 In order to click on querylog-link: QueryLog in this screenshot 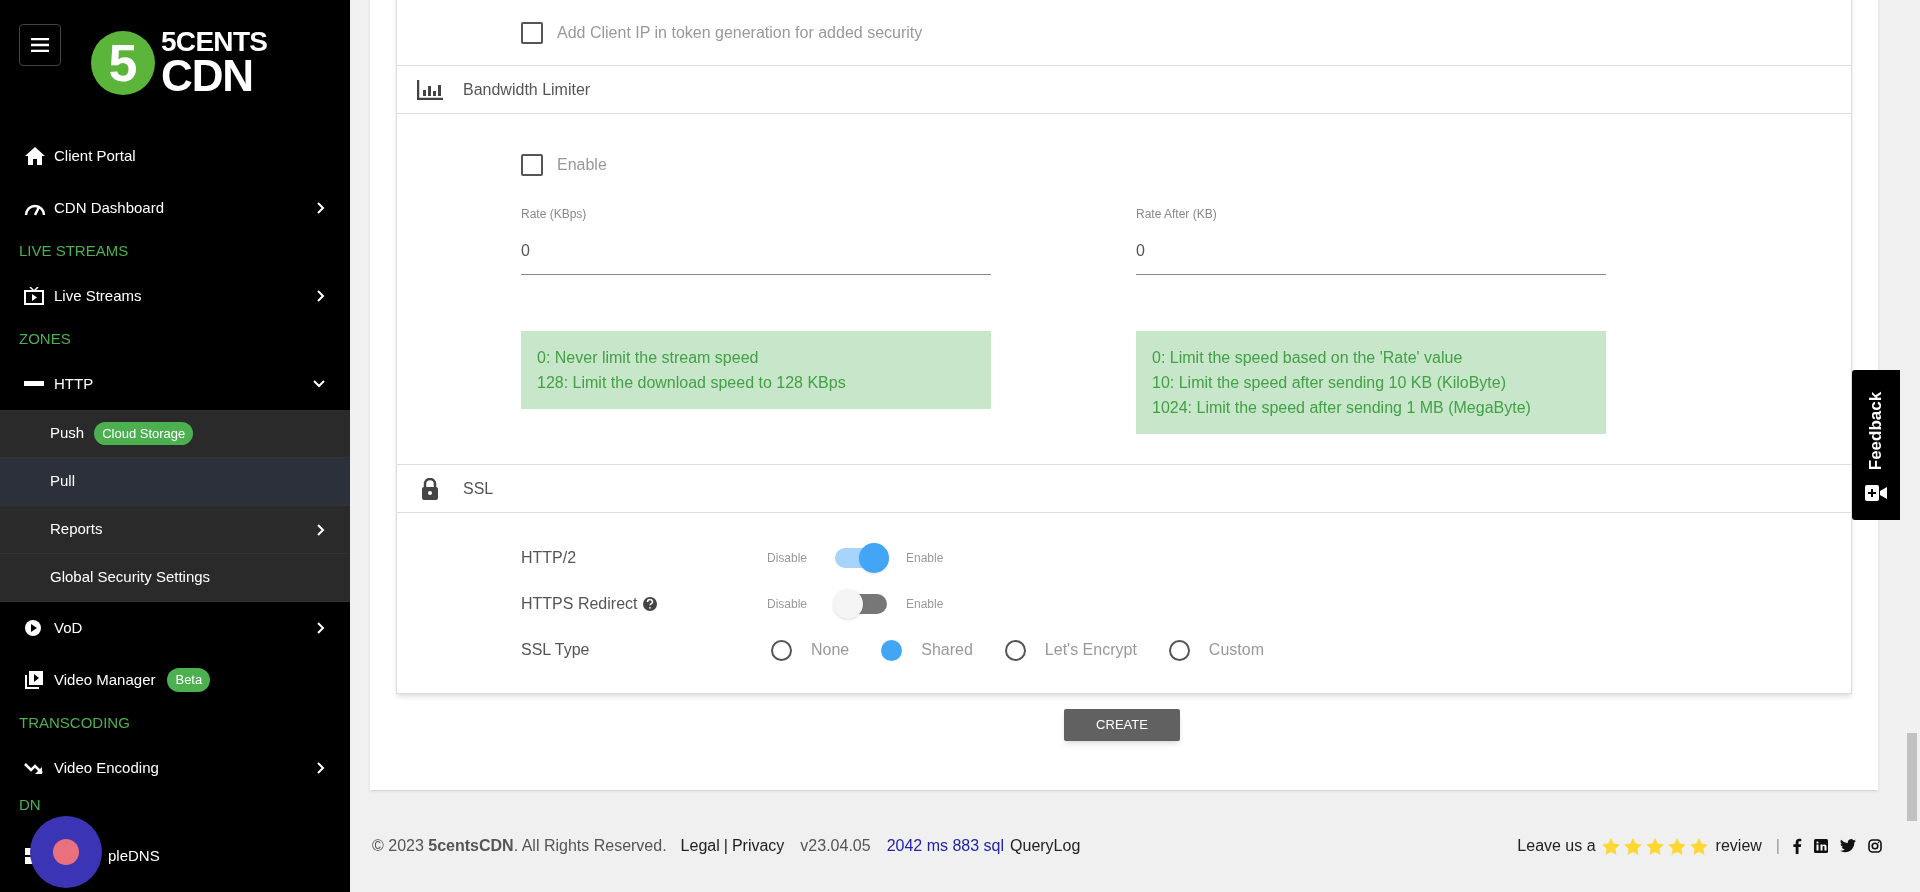, I will do `click(1045, 846)`.